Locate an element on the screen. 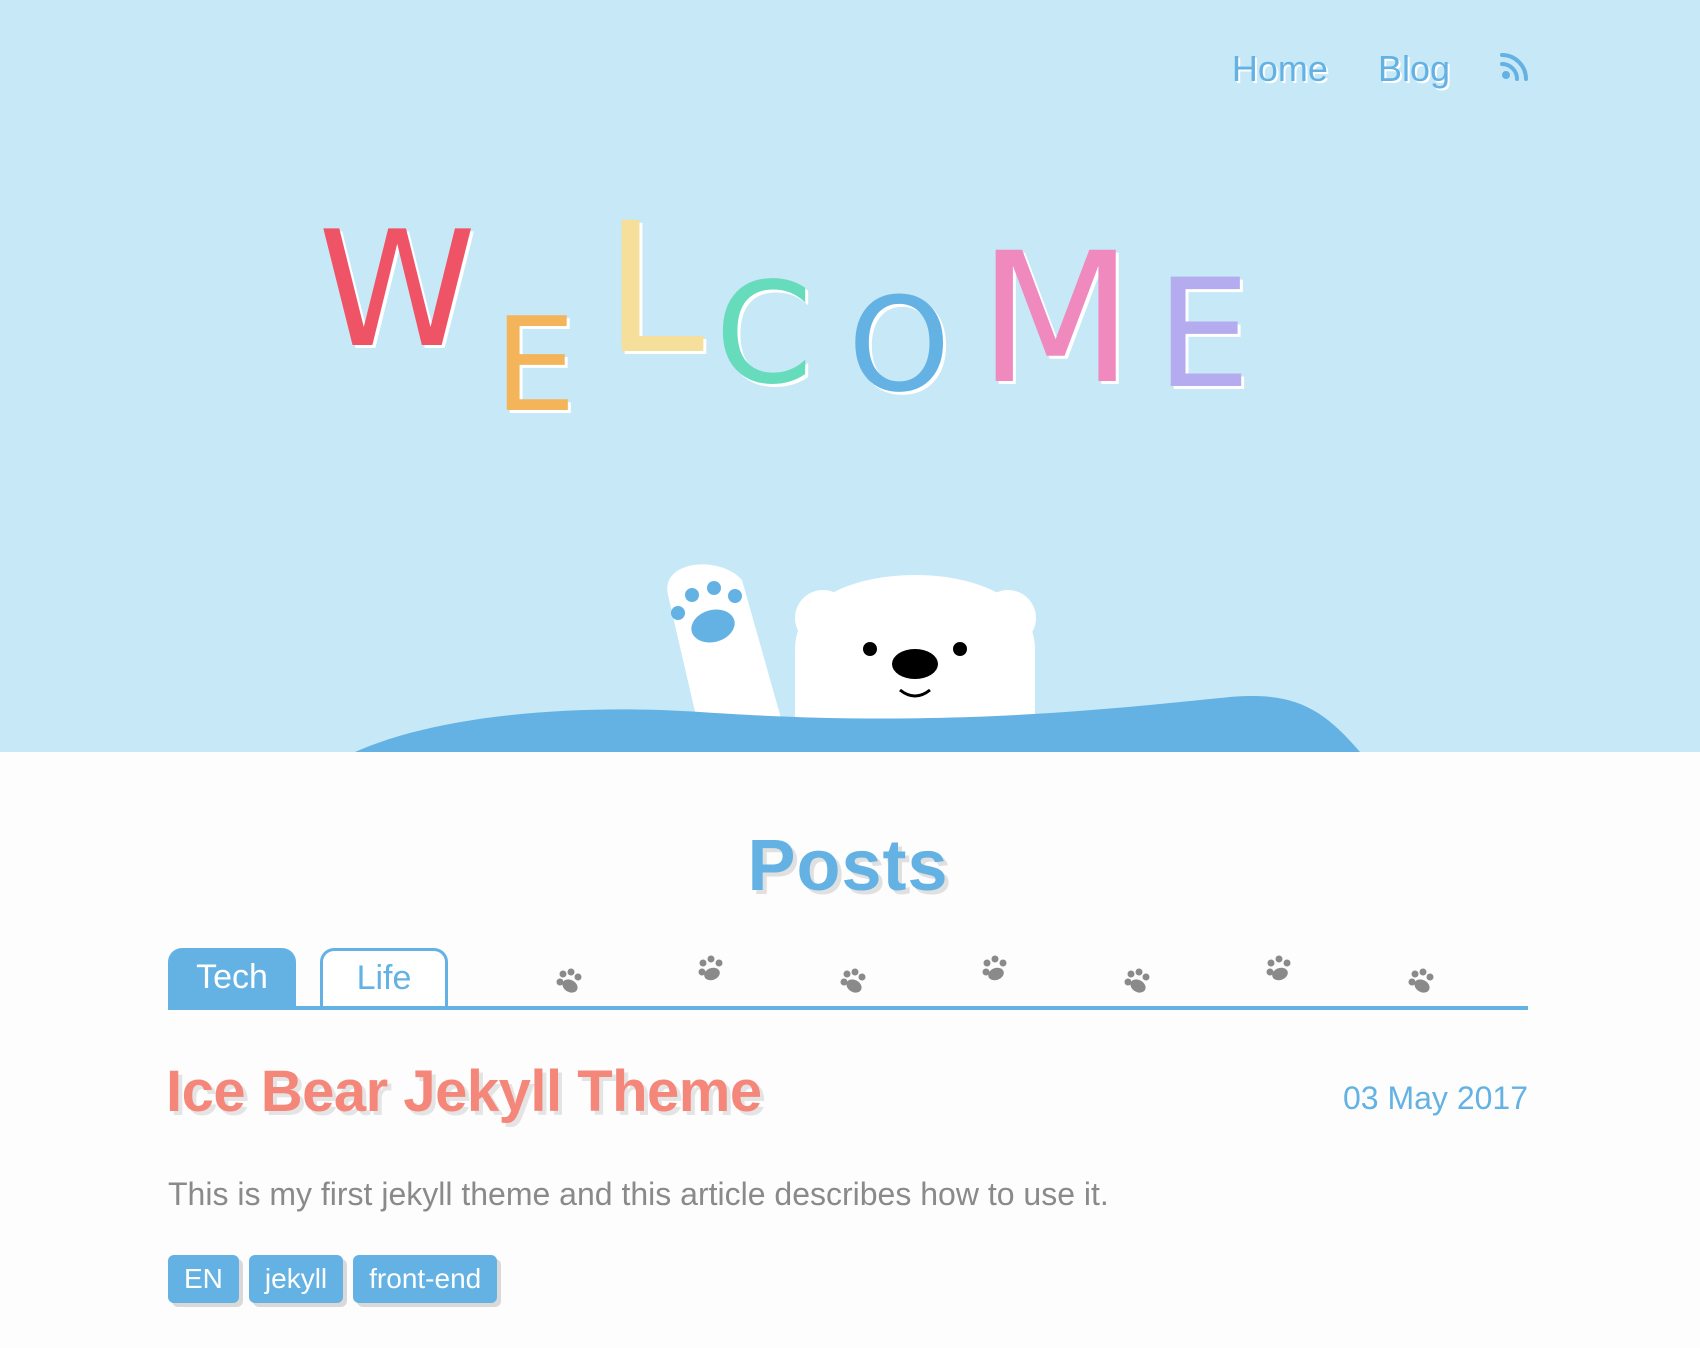 The height and width of the screenshot is (1348, 1700). welcome-letter-o: O is located at coordinates (899, 345).